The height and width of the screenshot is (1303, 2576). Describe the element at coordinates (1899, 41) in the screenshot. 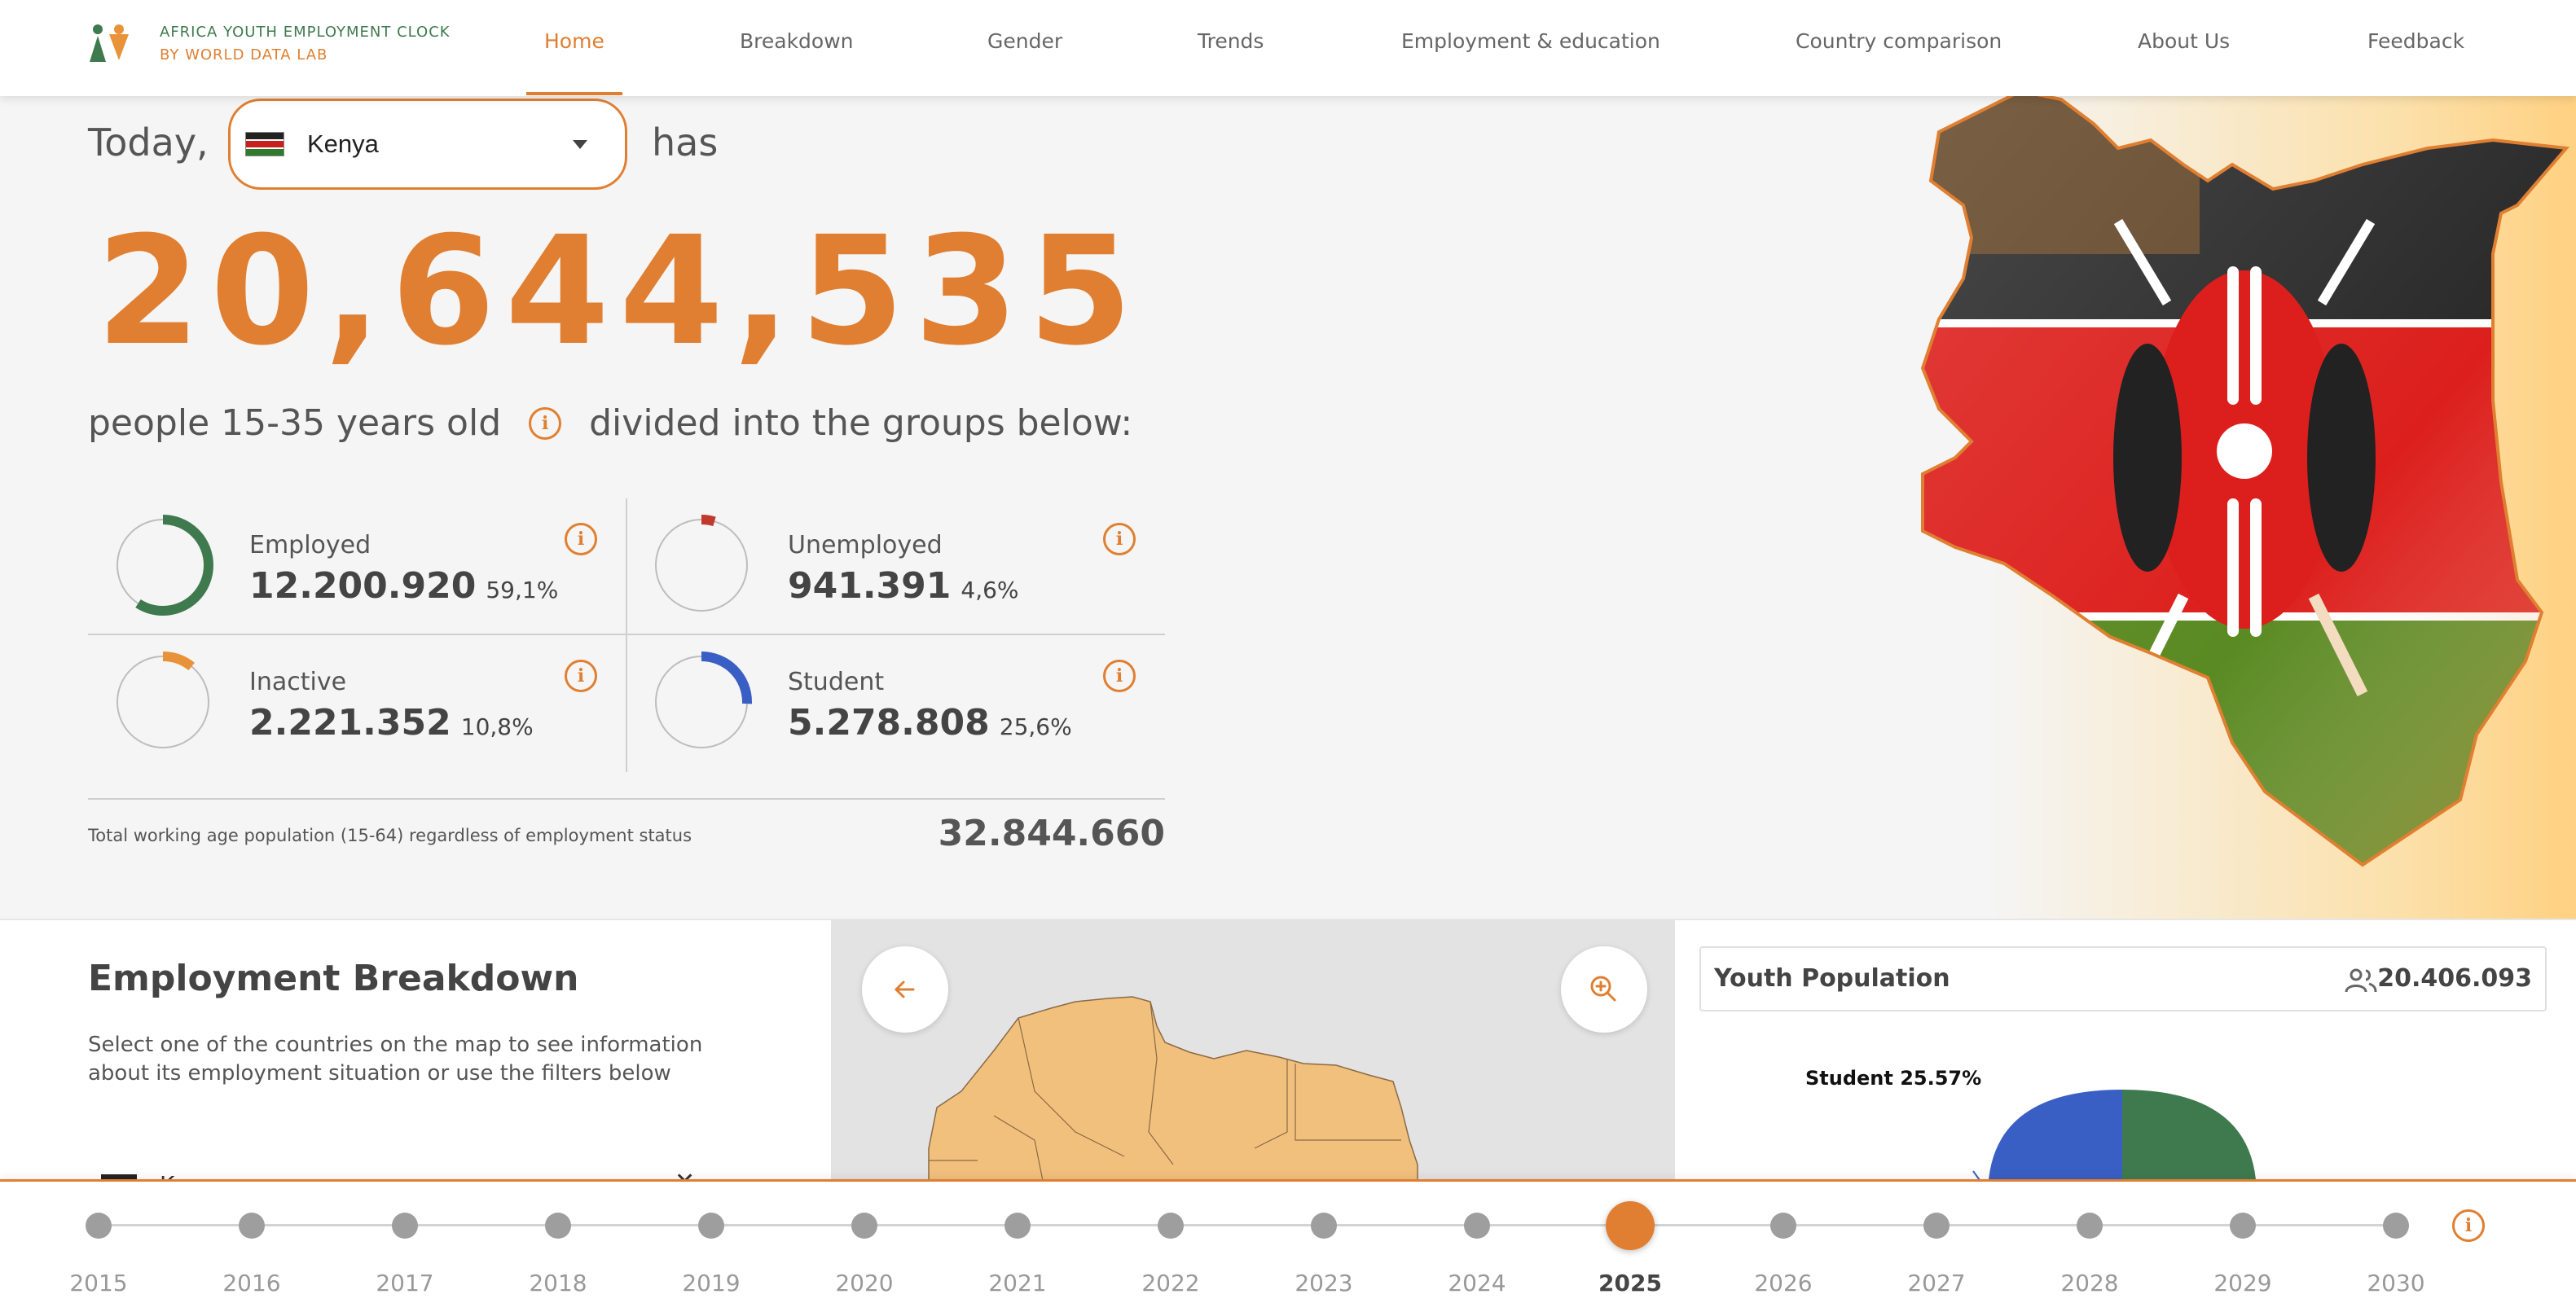

I see `nav-country-comparison: Country comparison` at that location.